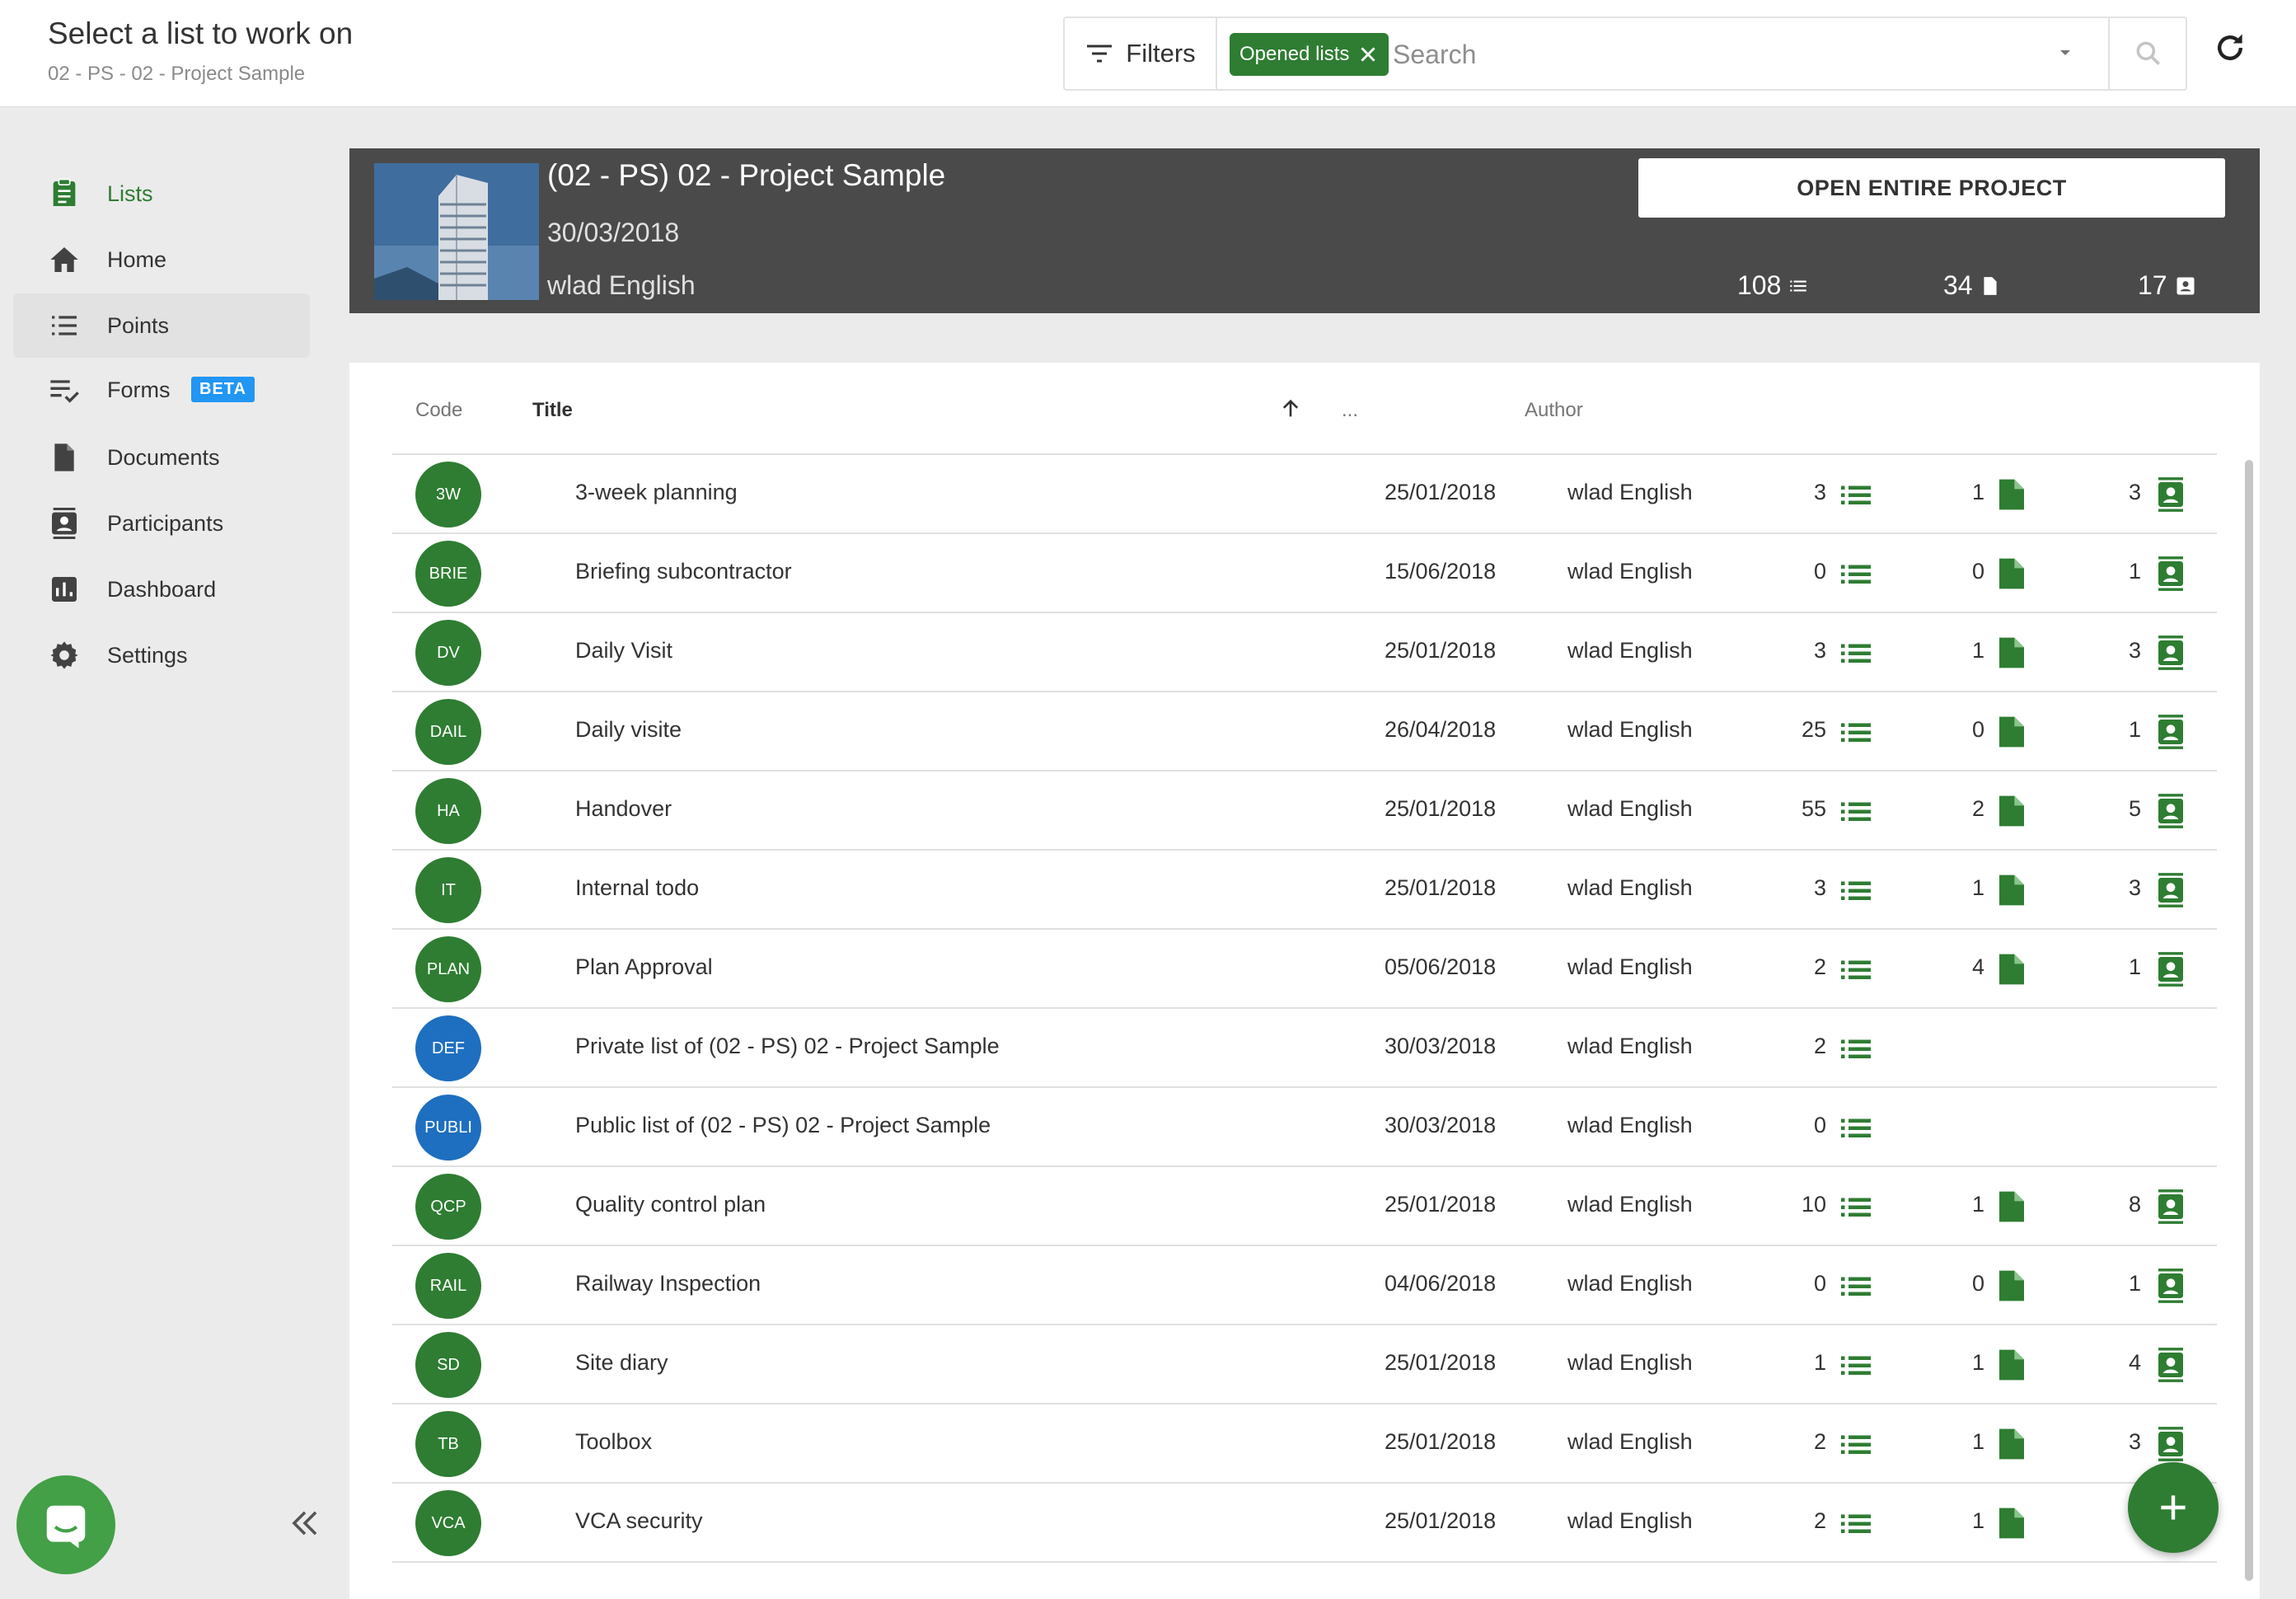  What do you see at coordinates (2065, 53) in the screenshot?
I see `dropdown-arrow-icon` at bounding box center [2065, 53].